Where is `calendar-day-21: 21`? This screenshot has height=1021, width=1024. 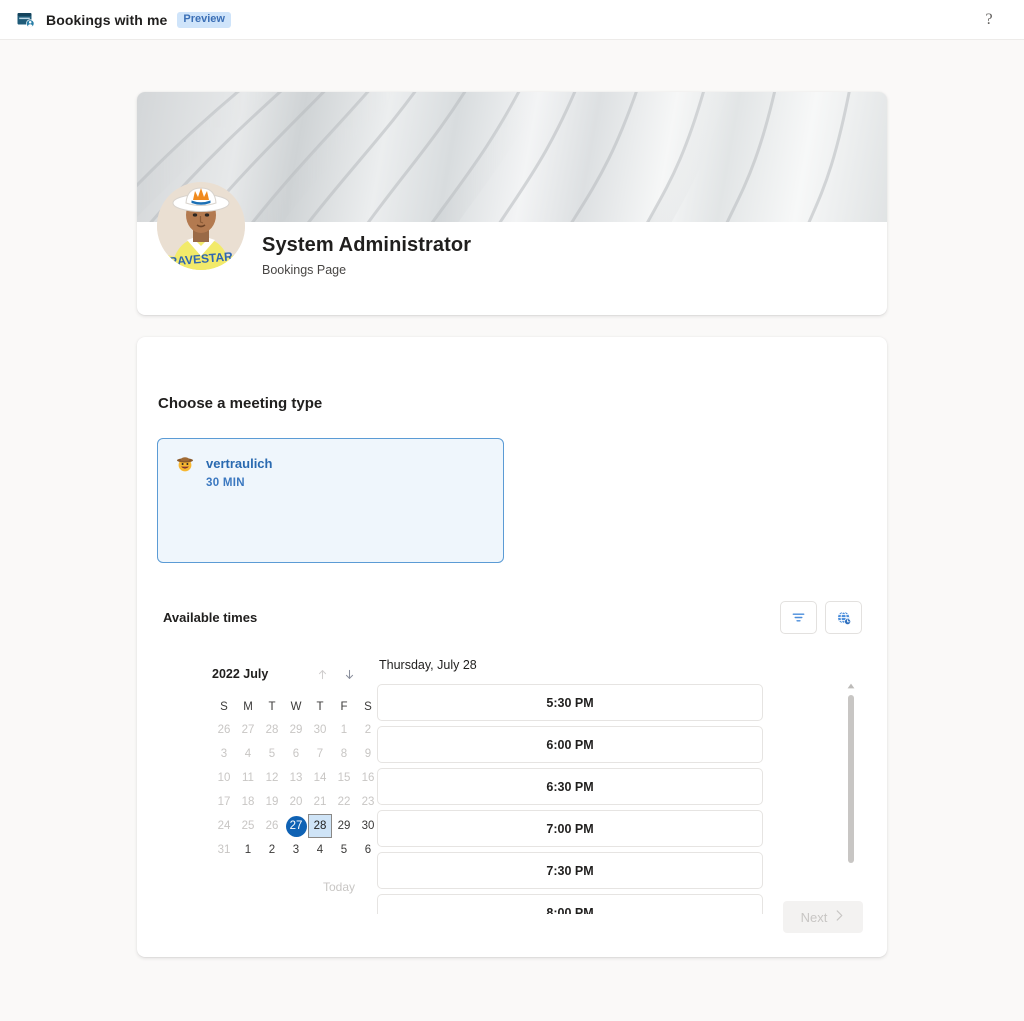 calendar-day-21: 21 is located at coordinates (320, 802).